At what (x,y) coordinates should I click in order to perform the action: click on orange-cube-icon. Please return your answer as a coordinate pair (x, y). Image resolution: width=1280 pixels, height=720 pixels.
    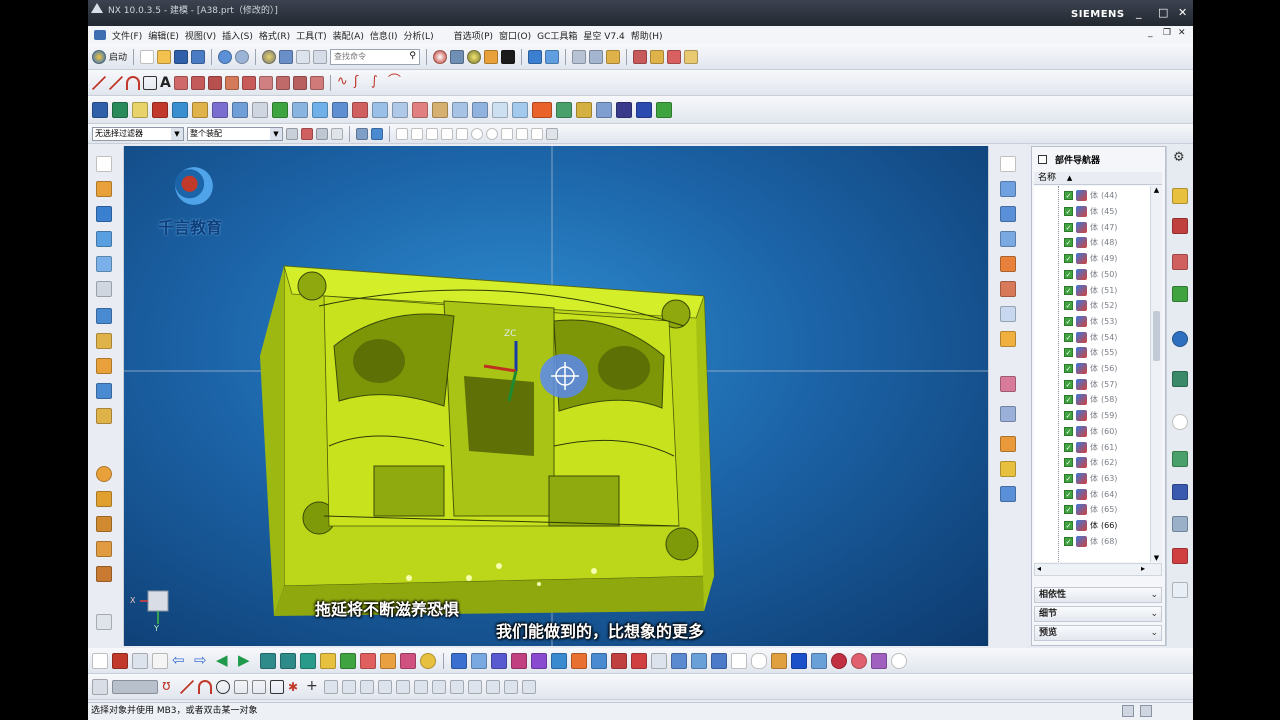
    Looking at the image, I should click on (1008, 444).